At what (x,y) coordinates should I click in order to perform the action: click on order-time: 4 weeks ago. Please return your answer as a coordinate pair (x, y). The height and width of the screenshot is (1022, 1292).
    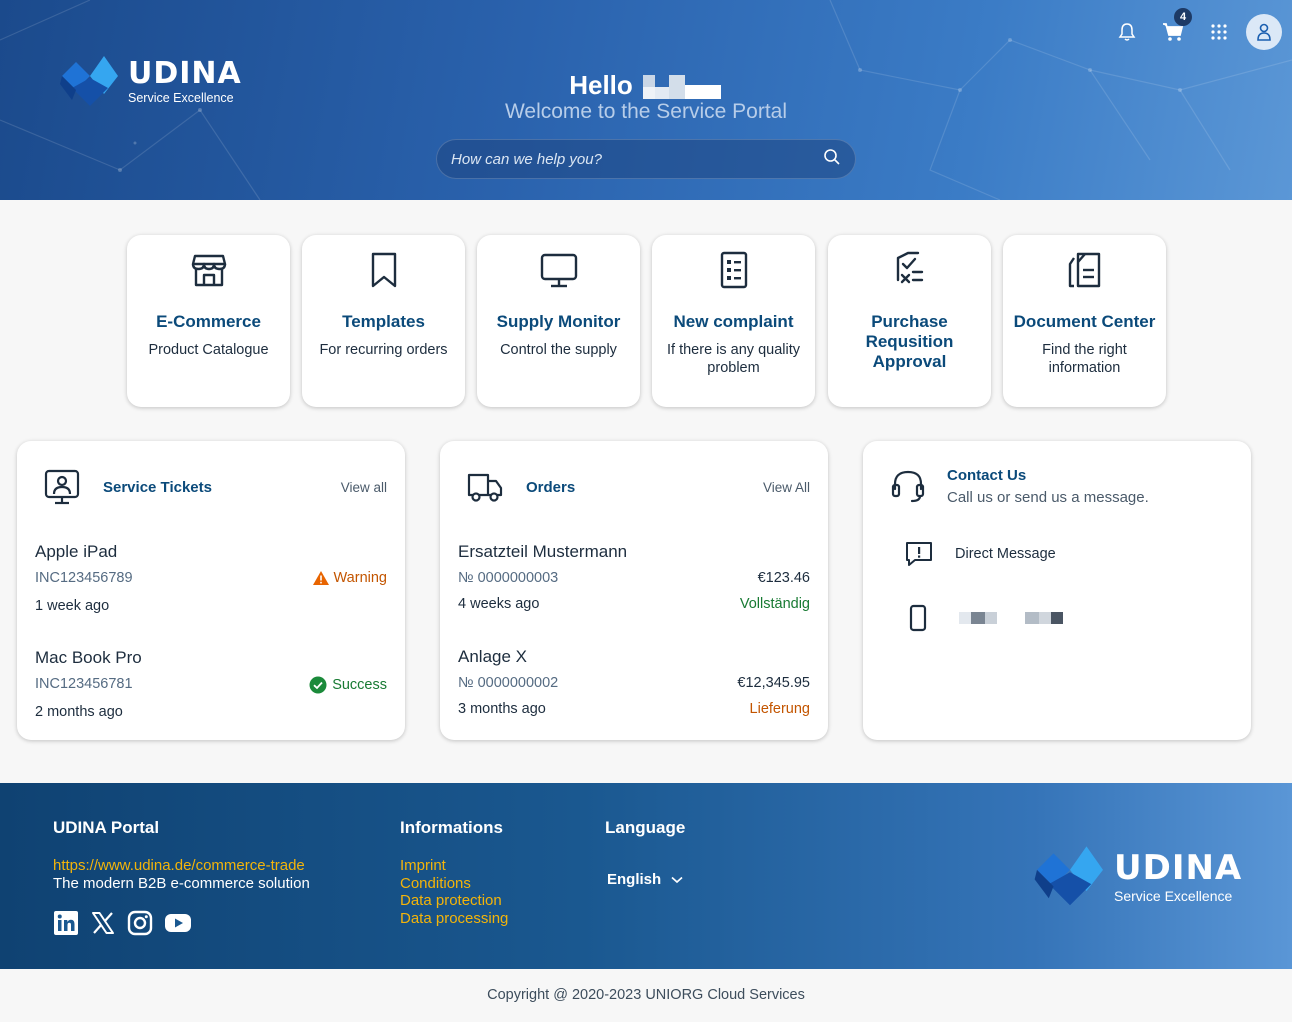
    Looking at the image, I should click on (499, 604).